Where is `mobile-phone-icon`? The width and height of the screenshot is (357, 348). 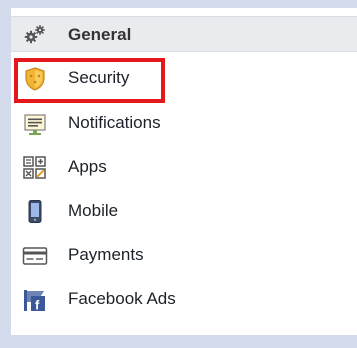
mobile-phone-icon is located at coordinates (35, 212).